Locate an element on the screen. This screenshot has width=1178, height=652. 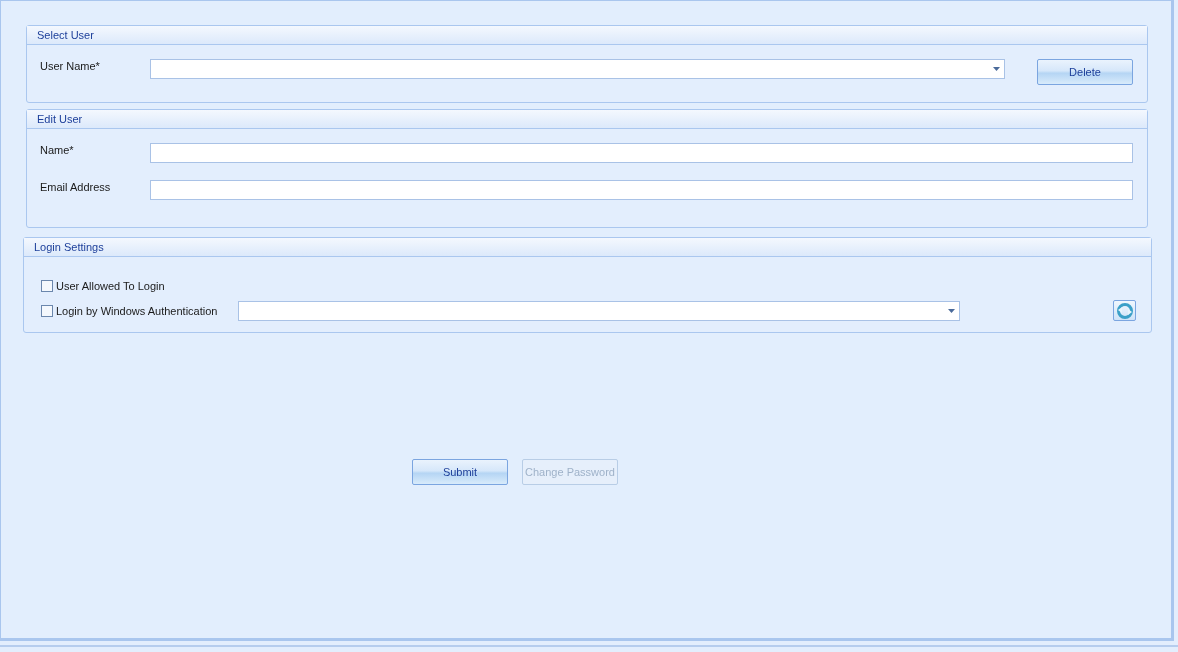
checkbox-label: User Allowed To Login is located at coordinates (111, 285).